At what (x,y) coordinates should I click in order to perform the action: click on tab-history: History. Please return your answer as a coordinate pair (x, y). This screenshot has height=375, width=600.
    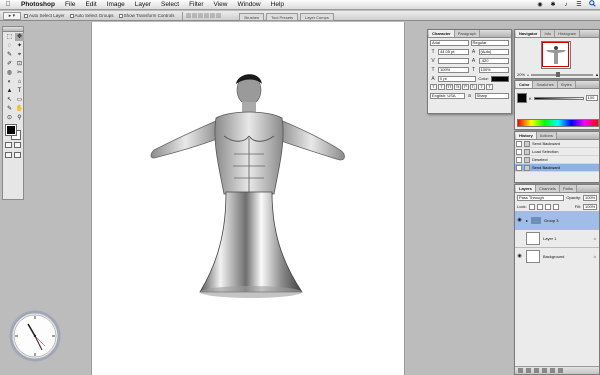
    Looking at the image, I should click on (526, 135).